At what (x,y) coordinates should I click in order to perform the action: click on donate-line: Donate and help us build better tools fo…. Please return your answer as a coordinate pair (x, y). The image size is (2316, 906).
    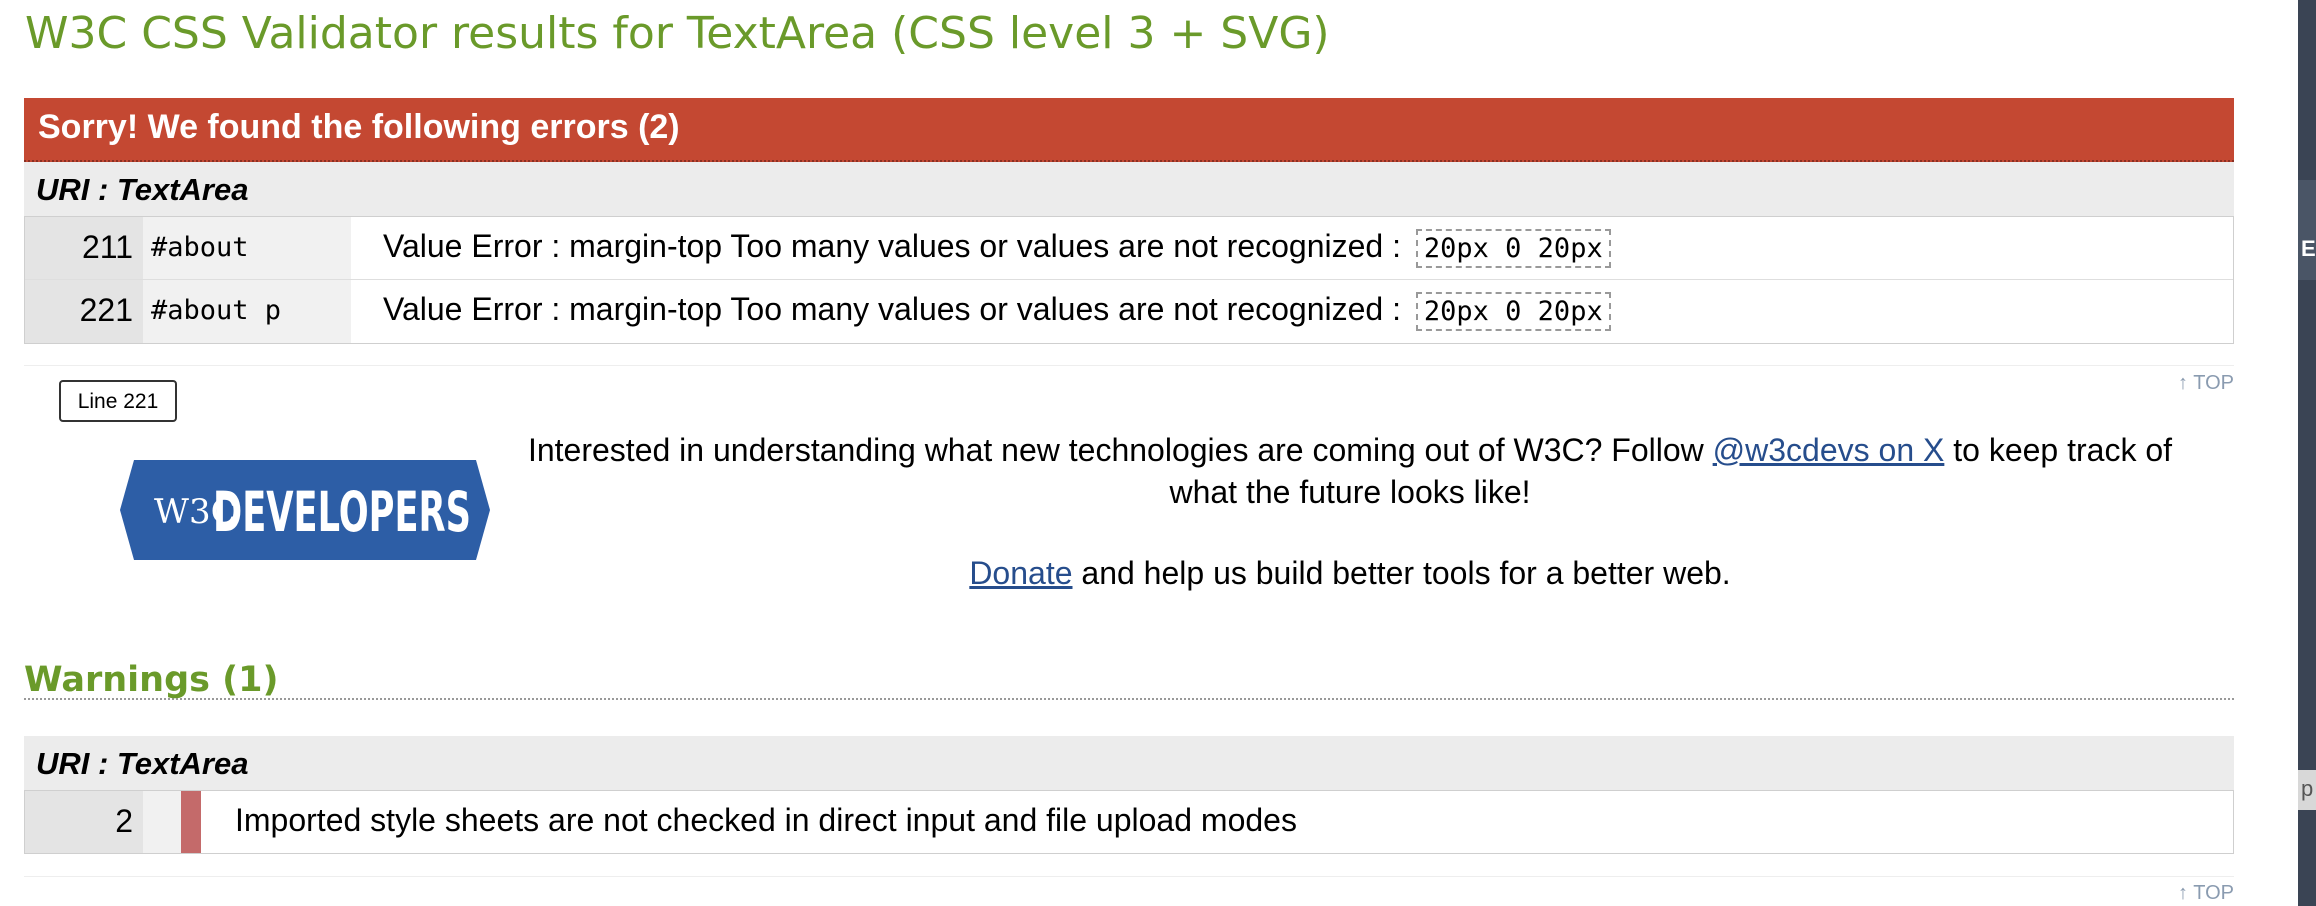
    Looking at the image, I should click on (1350, 573).